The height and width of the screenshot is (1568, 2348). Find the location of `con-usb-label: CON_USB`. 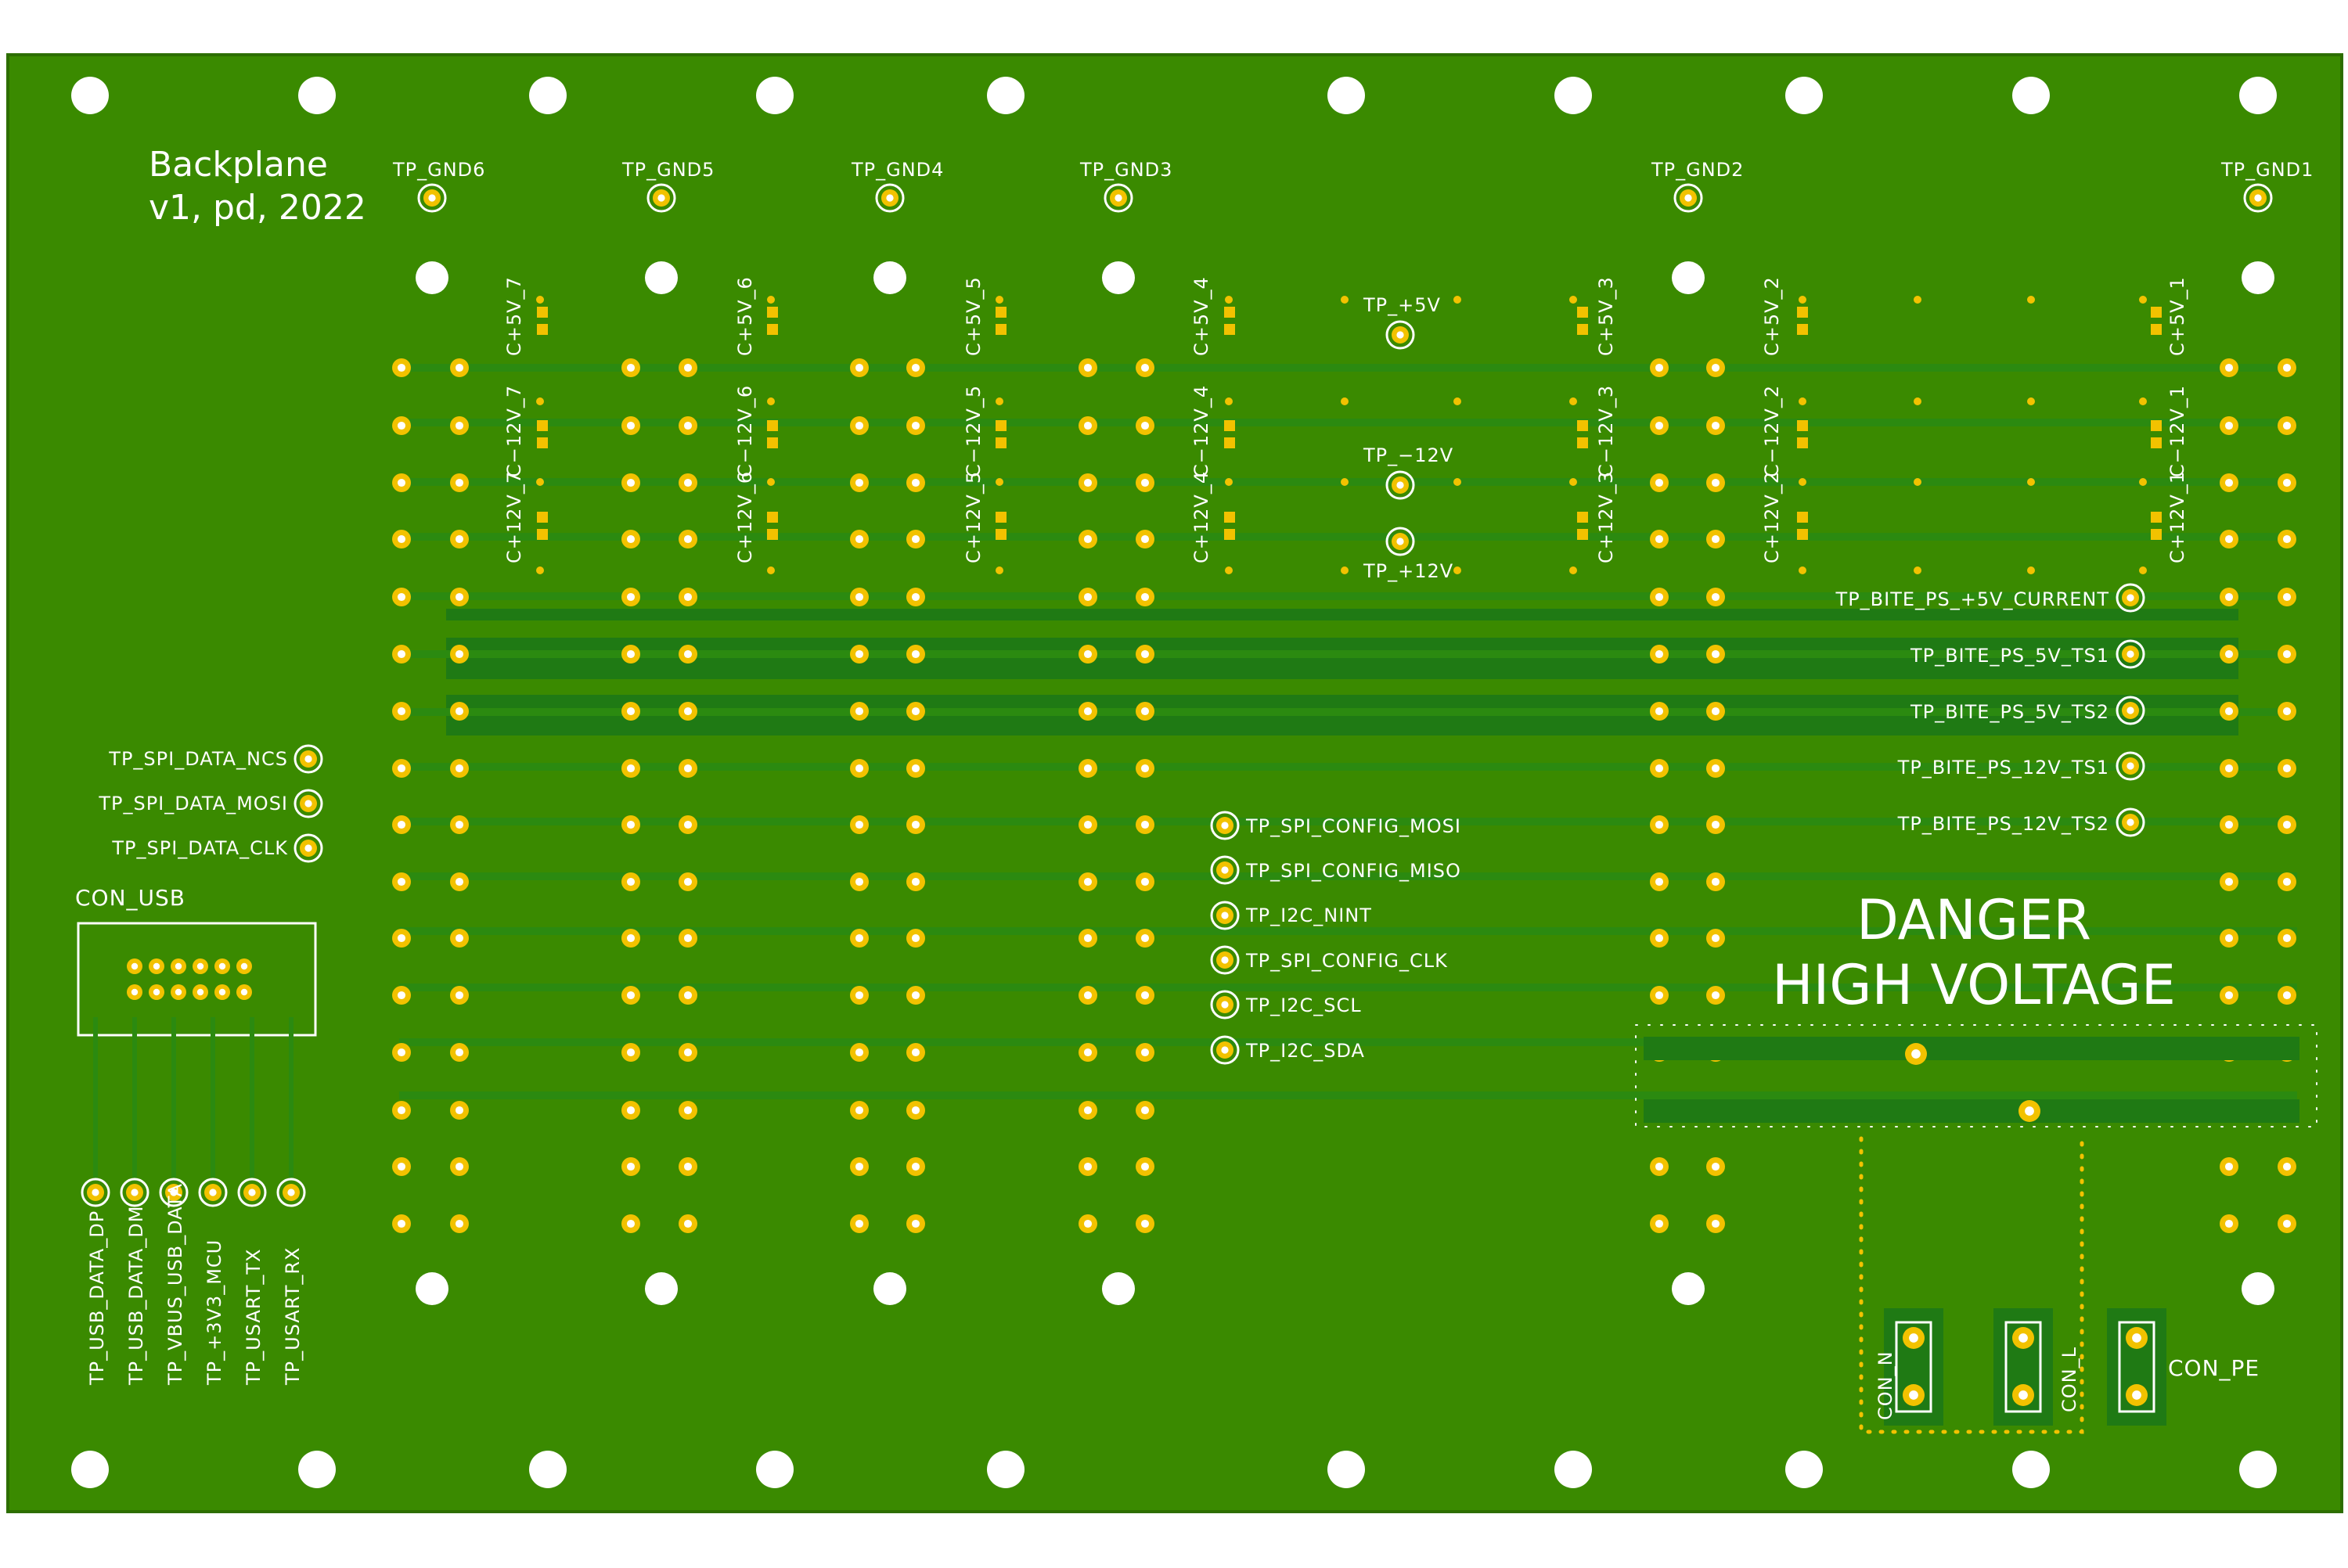

con-usb-label: CON_USB is located at coordinates (130, 898).